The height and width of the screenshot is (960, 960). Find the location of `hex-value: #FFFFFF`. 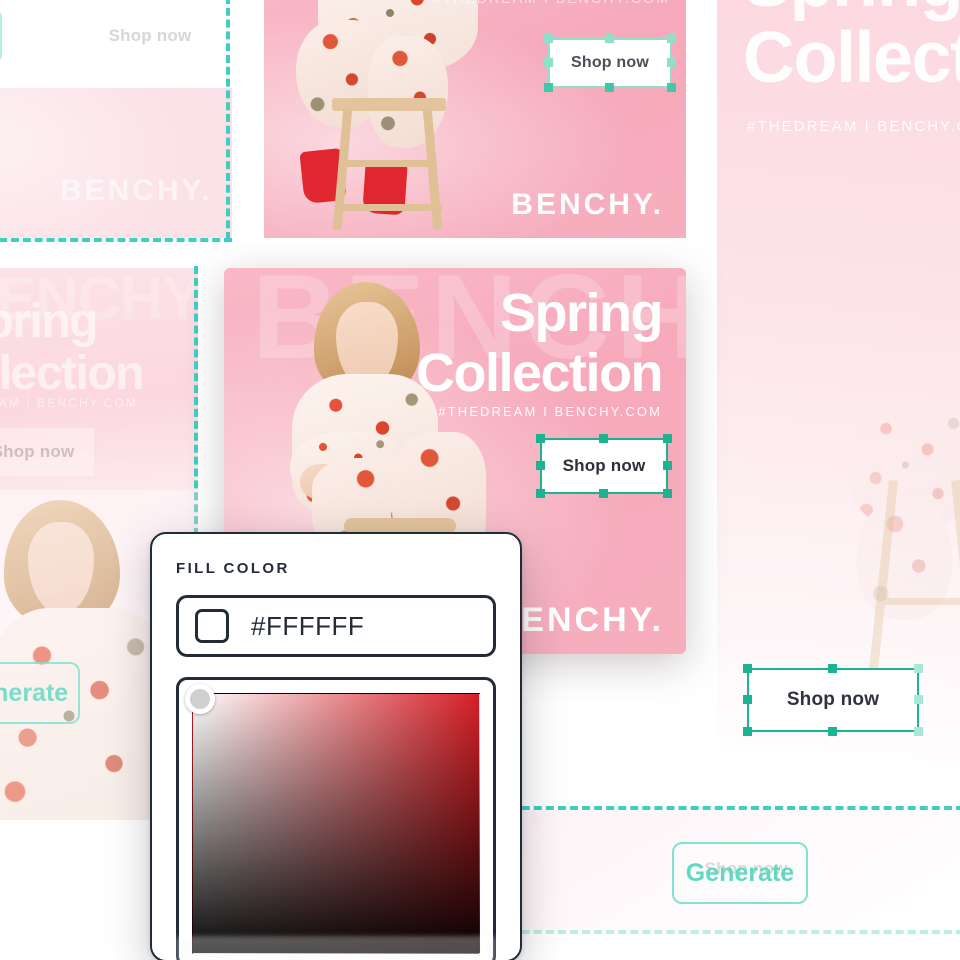

hex-value: #FFFFFF is located at coordinates (307, 626).